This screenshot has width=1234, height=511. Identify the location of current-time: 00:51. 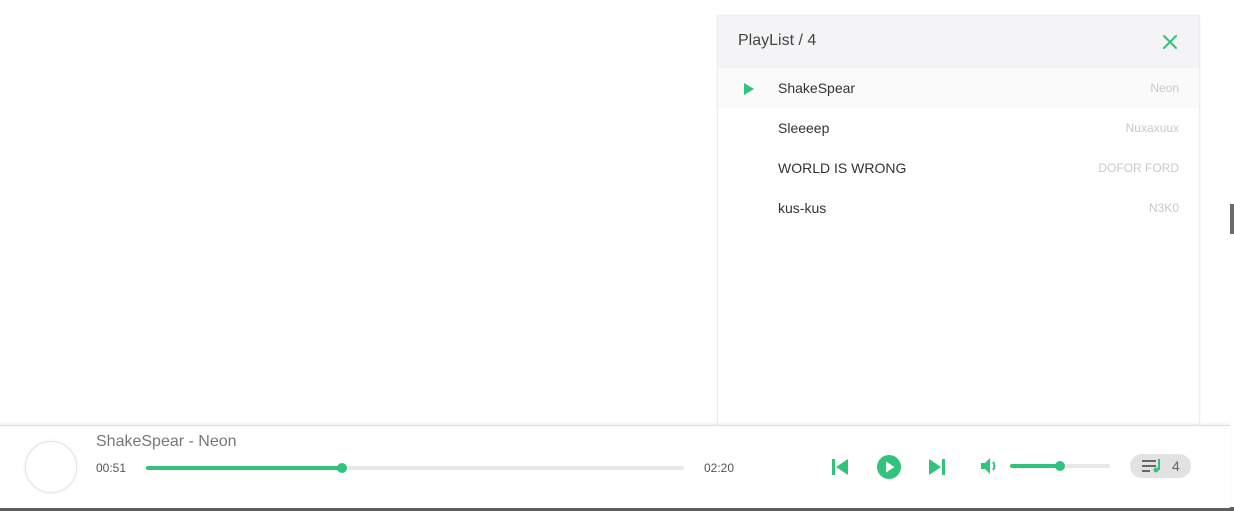
(111, 468).